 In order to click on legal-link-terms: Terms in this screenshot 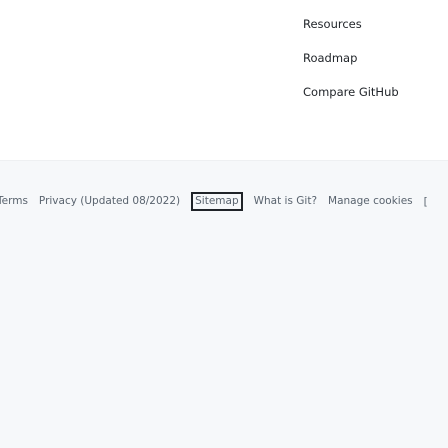, I will do `click(14, 201)`.